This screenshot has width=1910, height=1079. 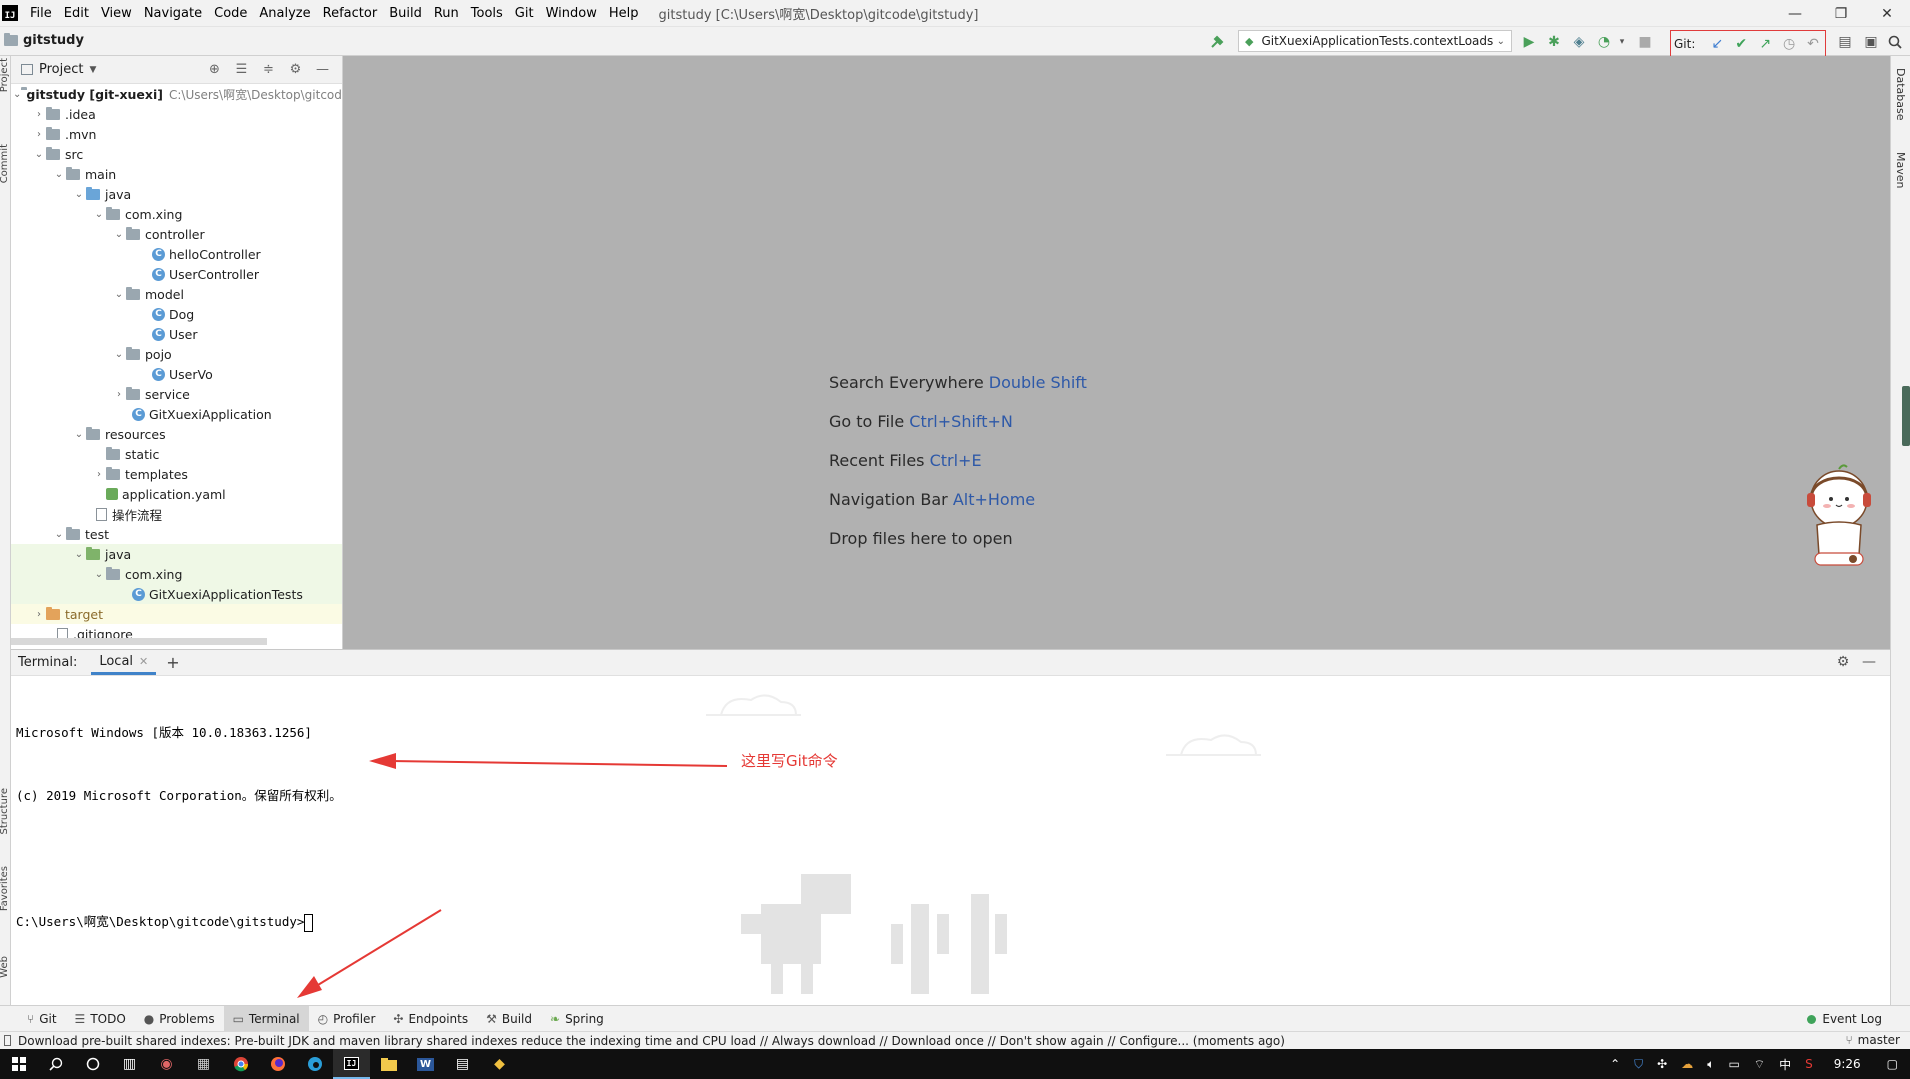 I want to click on menu-edit: Edit, so click(x=76, y=13).